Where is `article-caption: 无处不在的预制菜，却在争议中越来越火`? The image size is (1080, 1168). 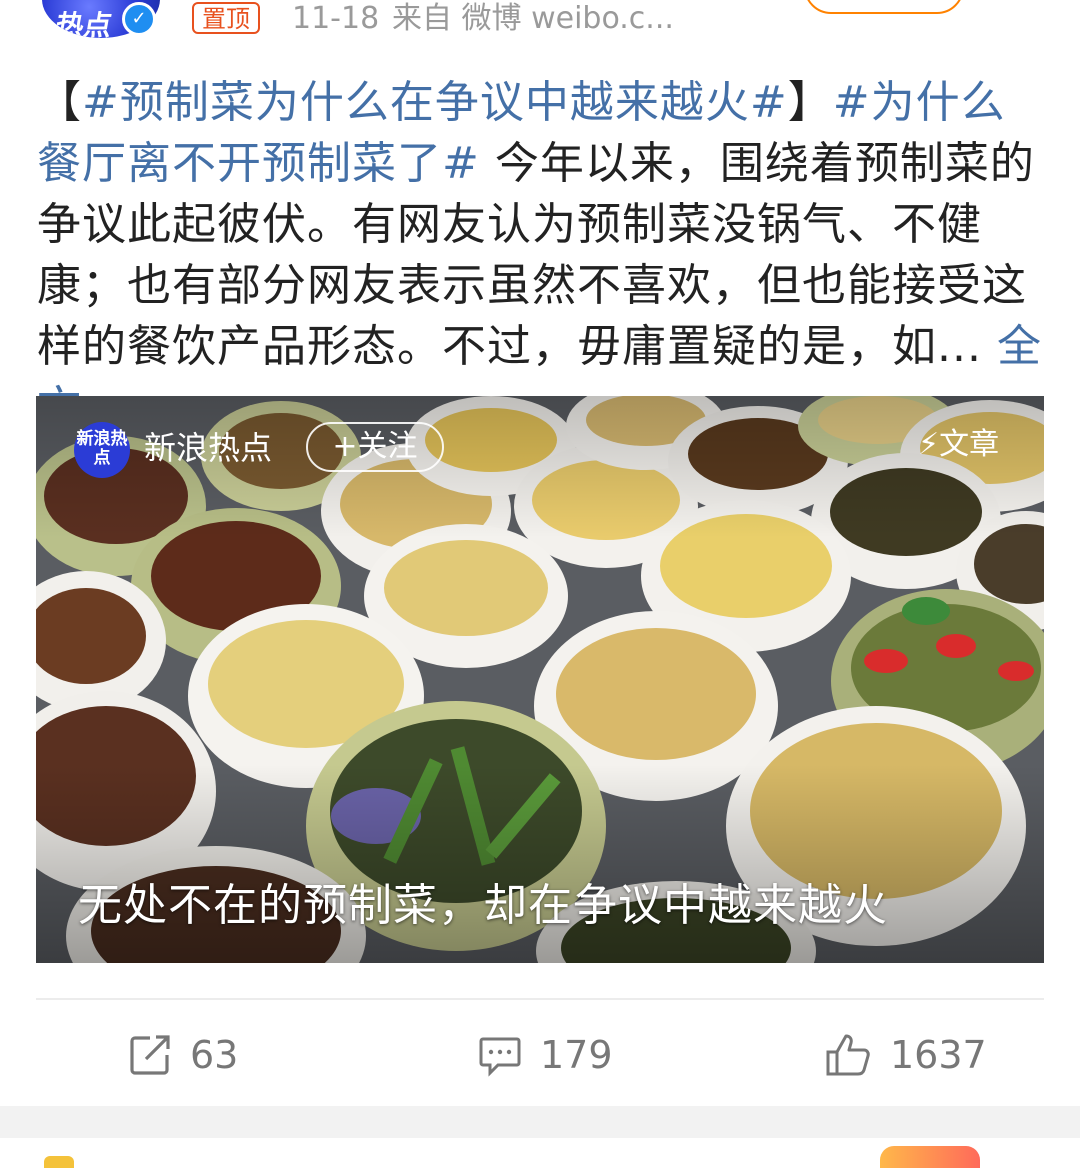
article-caption: 无处不在的预制菜，却在争议中越来越火 is located at coordinates (483, 905).